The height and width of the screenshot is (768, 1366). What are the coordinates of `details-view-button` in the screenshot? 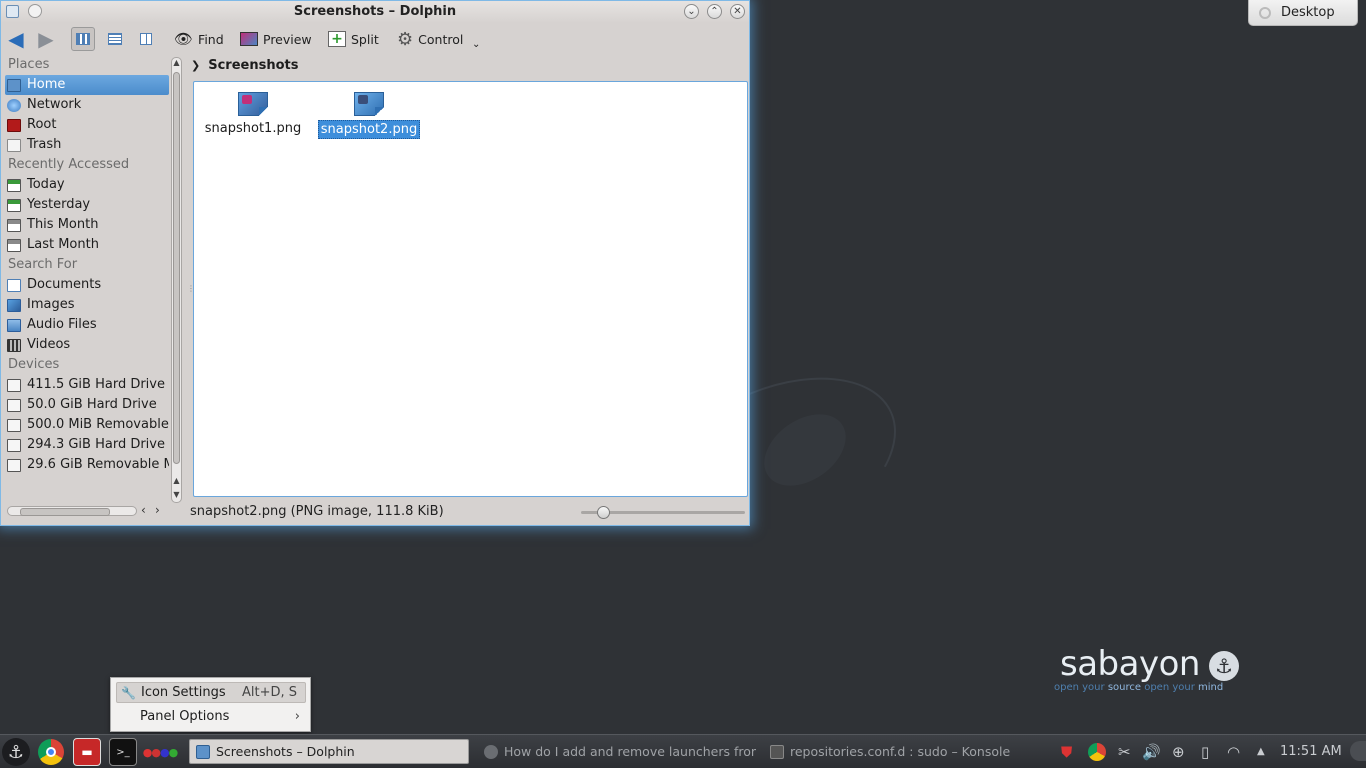 It's located at (115, 39).